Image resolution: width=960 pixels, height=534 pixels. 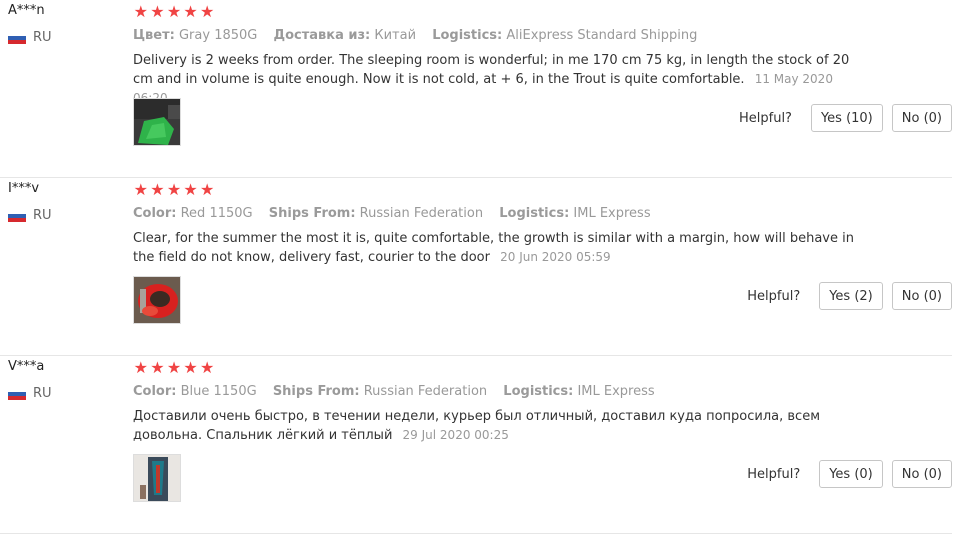 What do you see at coordinates (218, 391) in the screenshot?
I see `meta-value: Blue 1150G` at bounding box center [218, 391].